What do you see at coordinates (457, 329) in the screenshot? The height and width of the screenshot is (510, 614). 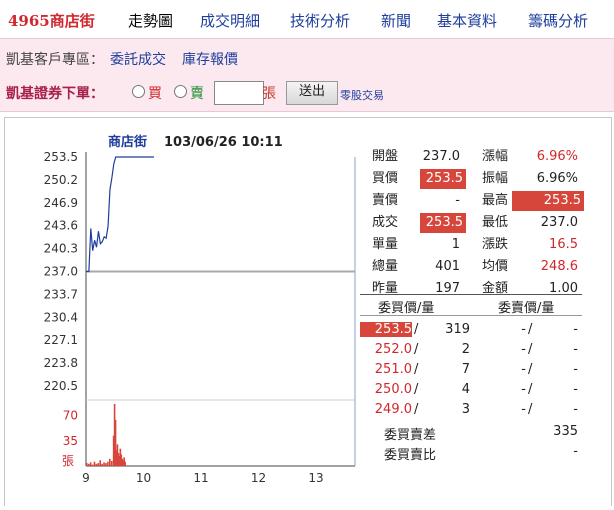 I see `bid-qty: 319` at bounding box center [457, 329].